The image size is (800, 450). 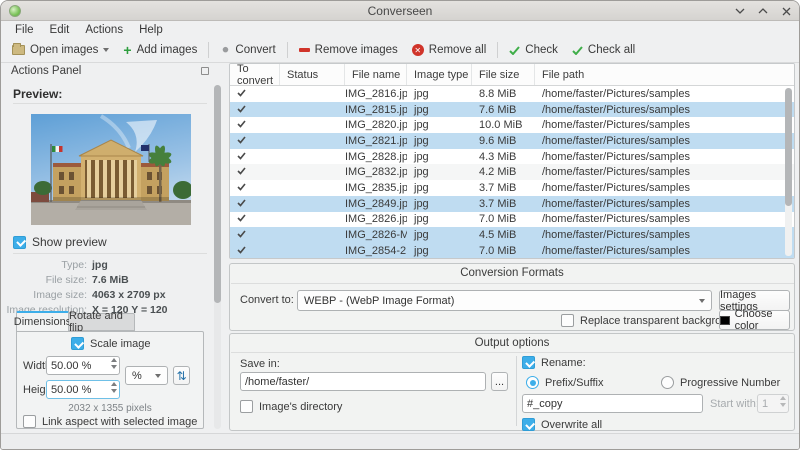 What do you see at coordinates (24, 30) in the screenshot?
I see `menu-file: File` at bounding box center [24, 30].